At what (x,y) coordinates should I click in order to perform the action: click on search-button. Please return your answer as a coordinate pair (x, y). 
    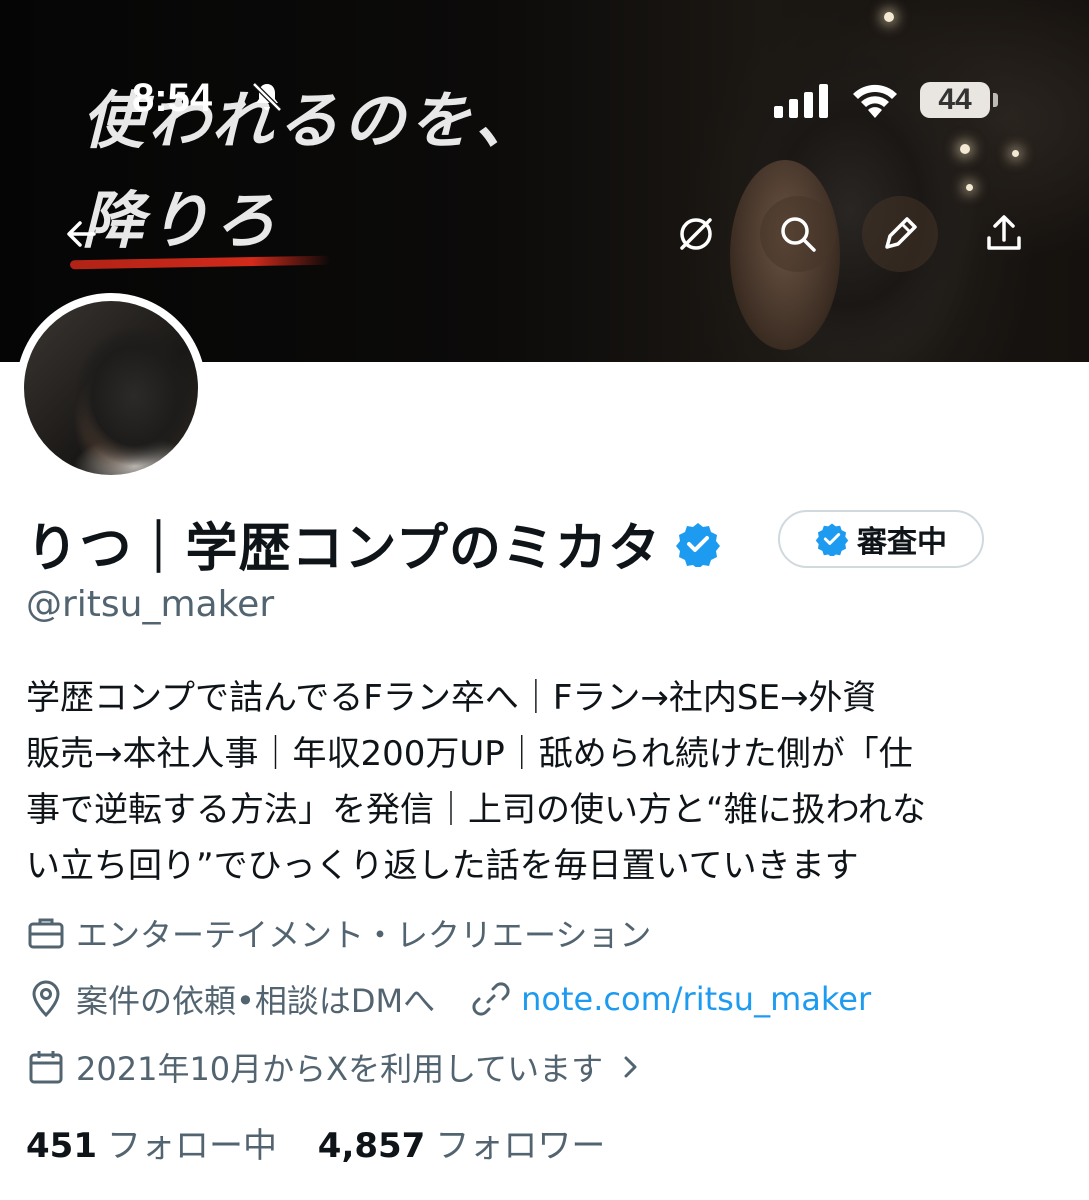
    Looking at the image, I should click on (798, 234).